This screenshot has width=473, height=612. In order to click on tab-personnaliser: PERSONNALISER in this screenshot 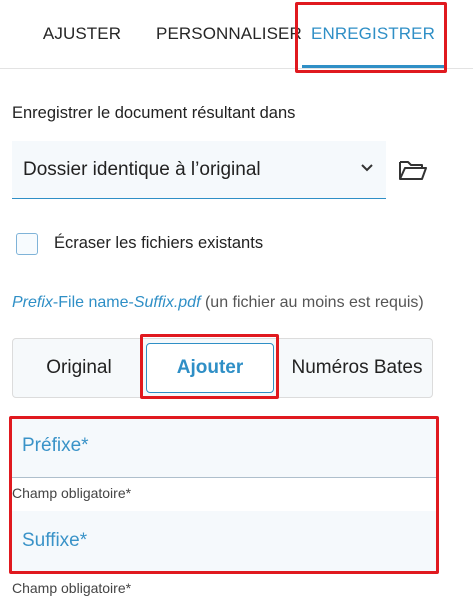, I will do `click(229, 36)`.